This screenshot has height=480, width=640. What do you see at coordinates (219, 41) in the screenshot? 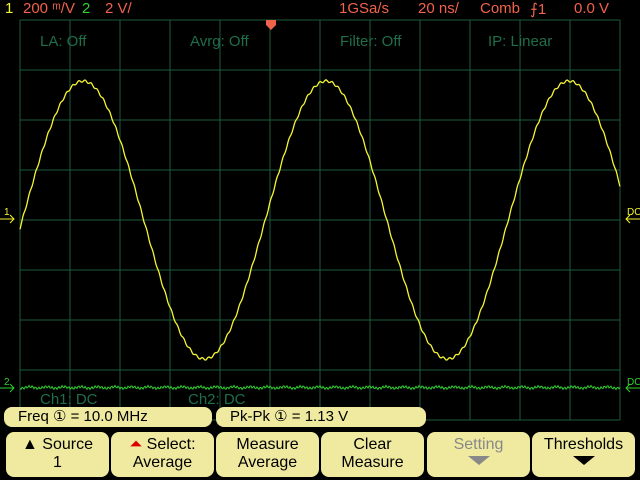
I see `averaging-status: Avrg: Off` at bounding box center [219, 41].